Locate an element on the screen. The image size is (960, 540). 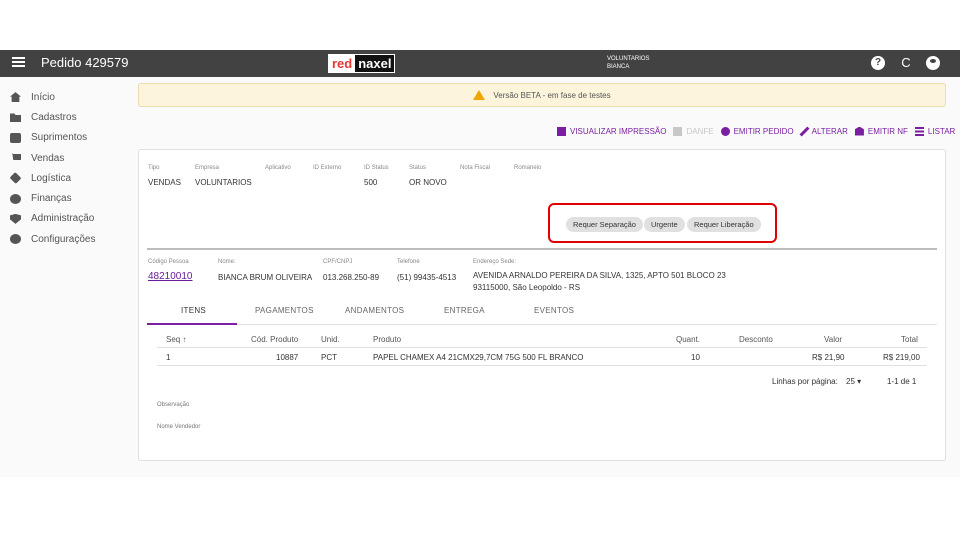
sidebar-item-inicio: Início is located at coordinates (65, 97).